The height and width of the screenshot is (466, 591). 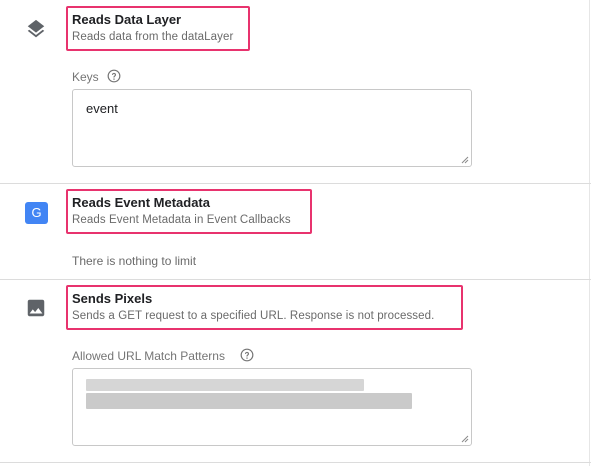 What do you see at coordinates (36, 213) in the screenshot?
I see `google-g-icon: G` at bounding box center [36, 213].